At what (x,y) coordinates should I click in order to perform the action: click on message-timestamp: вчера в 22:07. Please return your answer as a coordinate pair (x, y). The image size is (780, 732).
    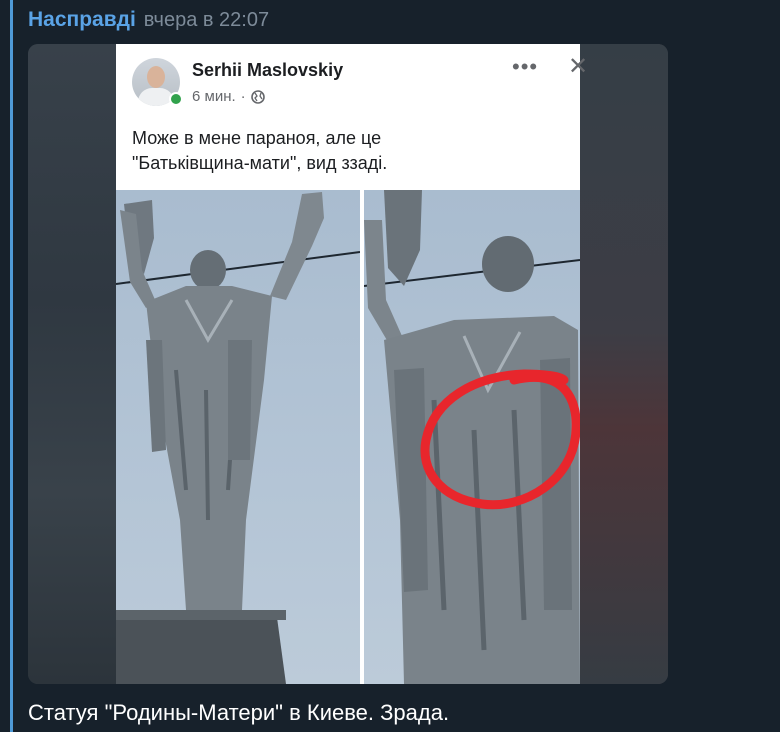
    Looking at the image, I should click on (206, 20).